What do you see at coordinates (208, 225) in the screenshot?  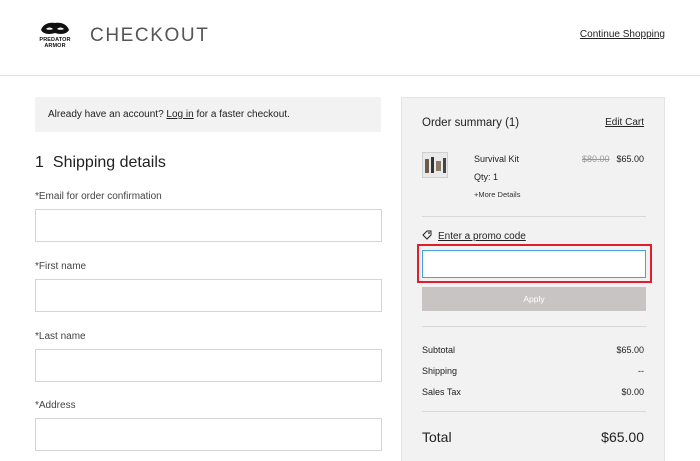 I see `email-field` at bounding box center [208, 225].